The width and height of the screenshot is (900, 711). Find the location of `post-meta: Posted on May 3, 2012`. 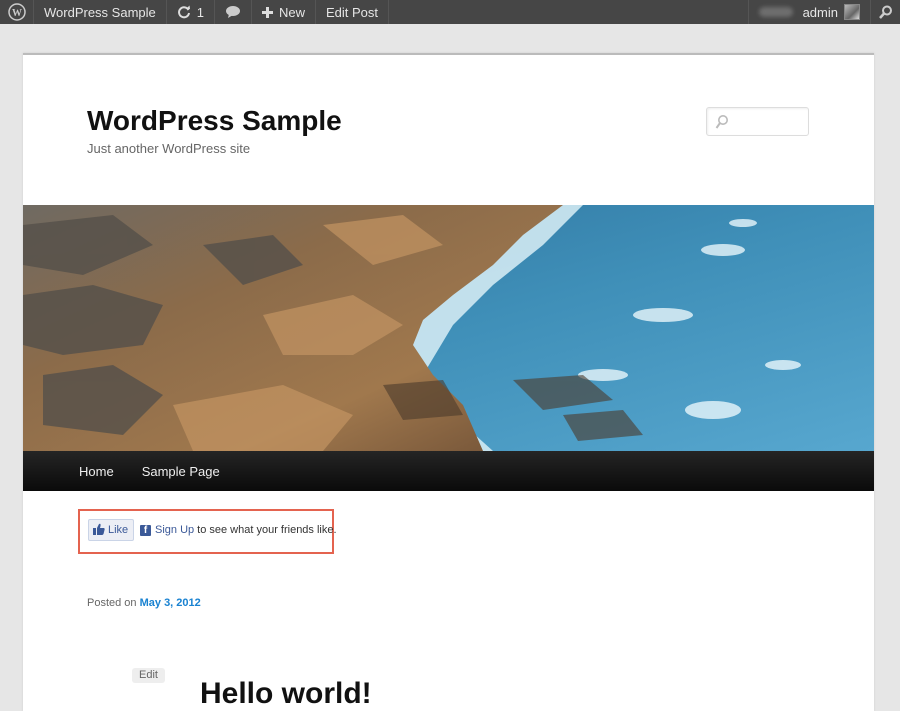

post-meta: Posted on May 3, 2012 is located at coordinates (144, 603).